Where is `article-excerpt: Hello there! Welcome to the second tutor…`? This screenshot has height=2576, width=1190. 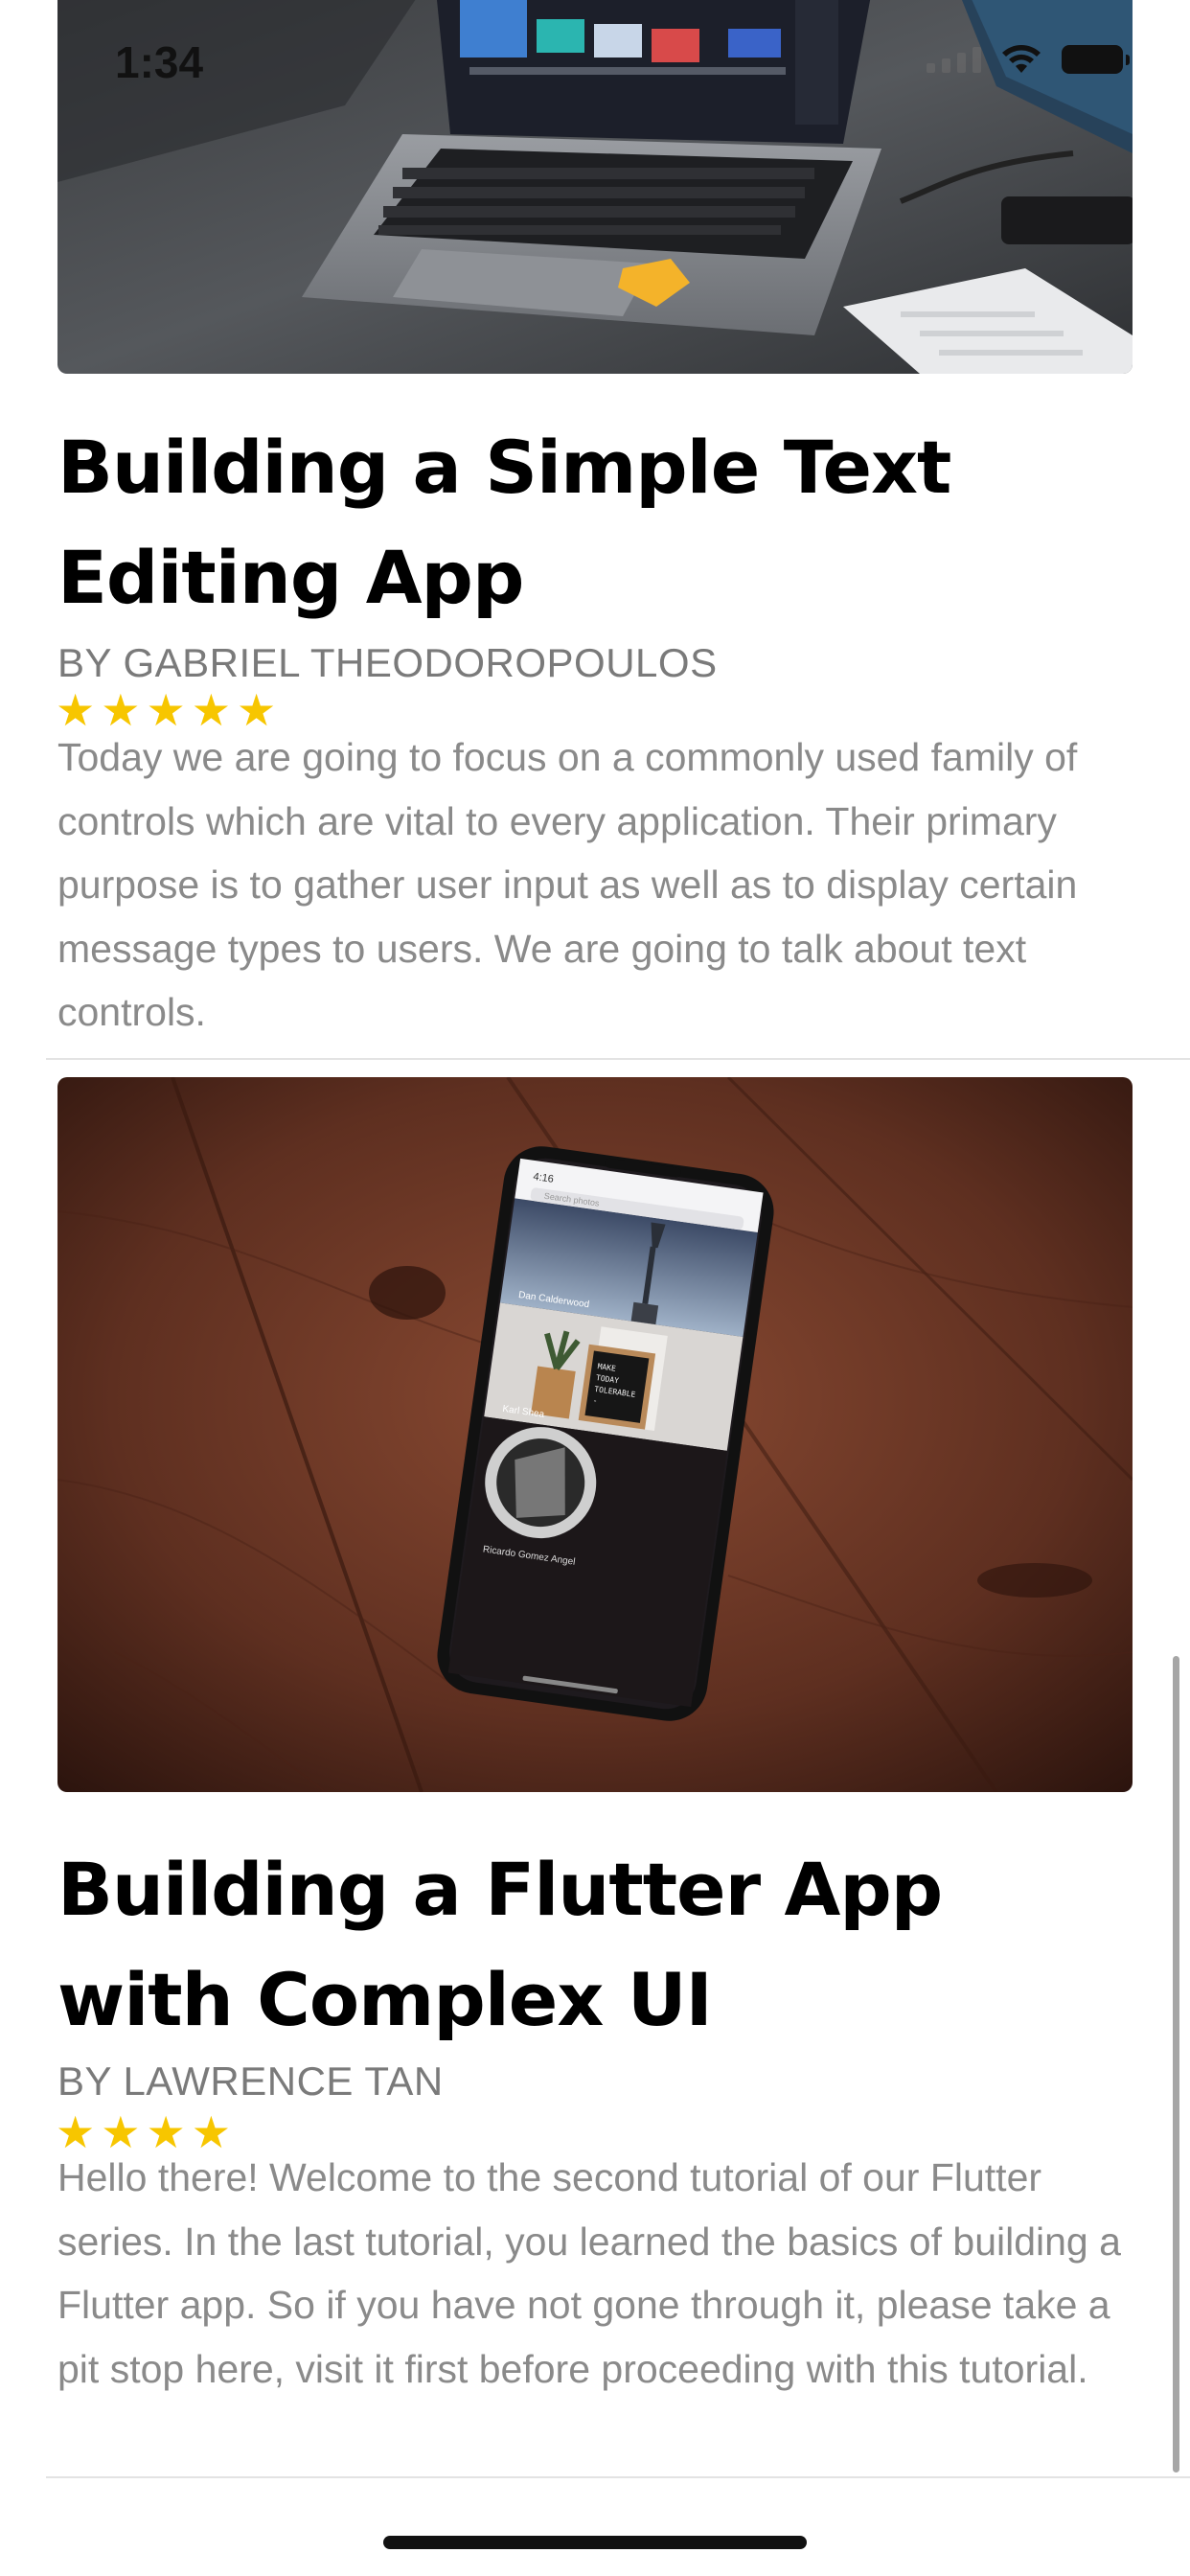 article-excerpt: Hello there! Welcome to the second tutor… is located at coordinates (589, 2273).